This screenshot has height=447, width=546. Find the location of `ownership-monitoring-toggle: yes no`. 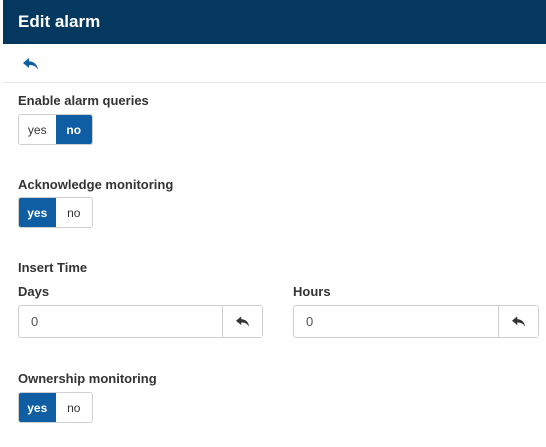

ownership-monitoring-toggle: yes no is located at coordinates (55, 407).